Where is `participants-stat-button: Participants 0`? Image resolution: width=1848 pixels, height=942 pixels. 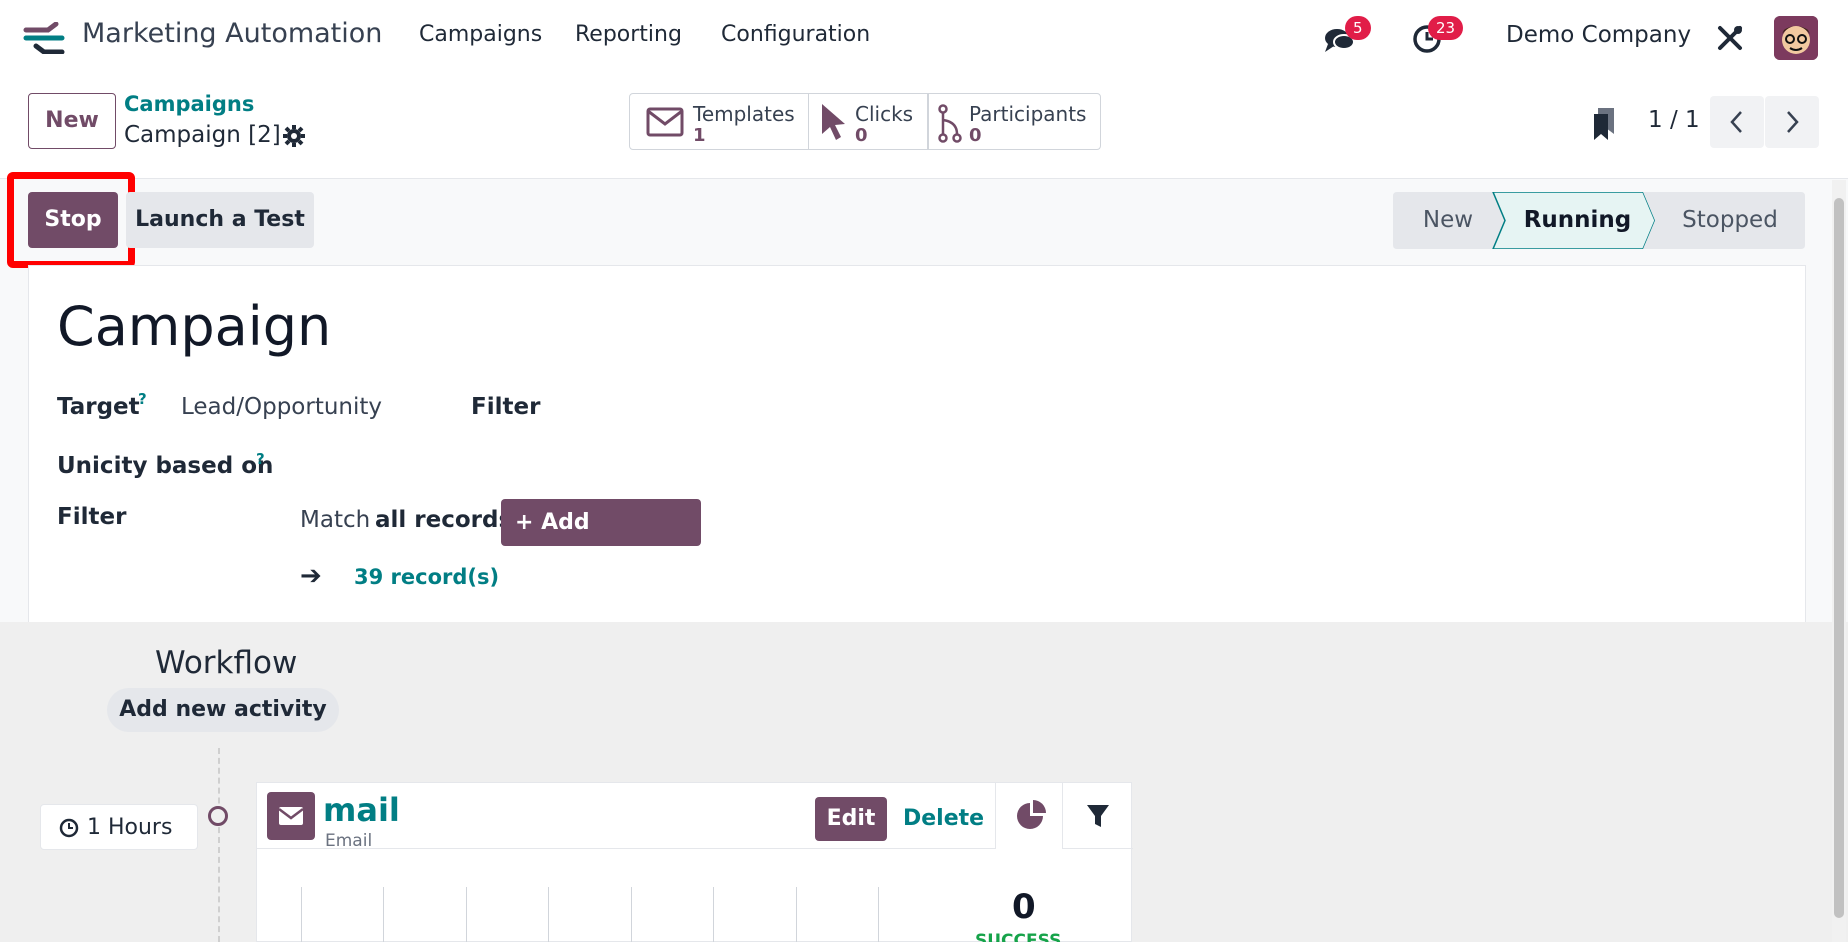 participants-stat-button: Participants 0 is located at coordinates (1014, 121).